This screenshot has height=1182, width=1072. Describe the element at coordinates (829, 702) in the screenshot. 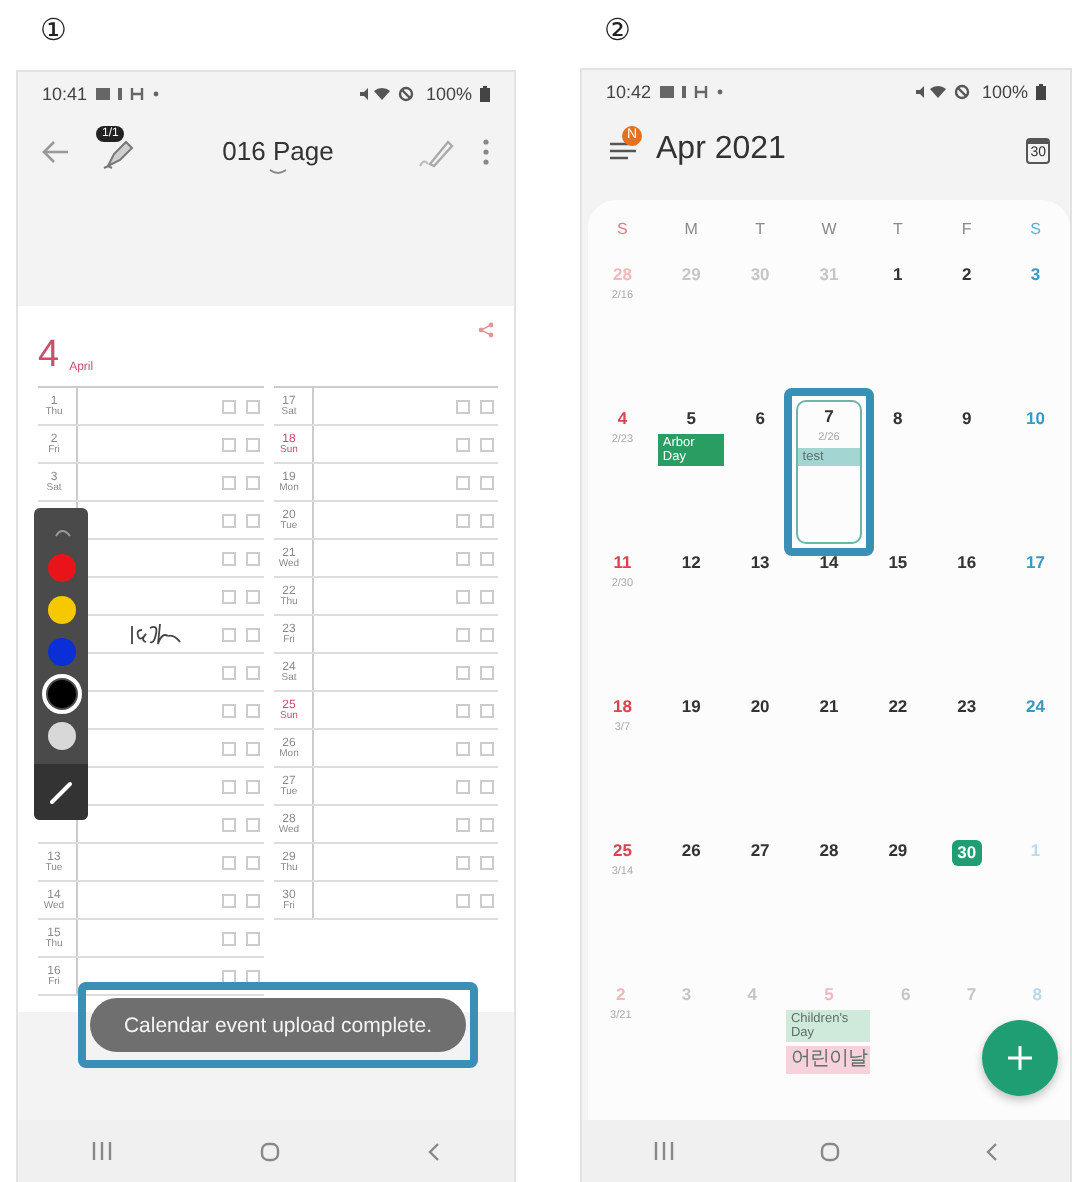

I see `day-cell: 21` at that location.